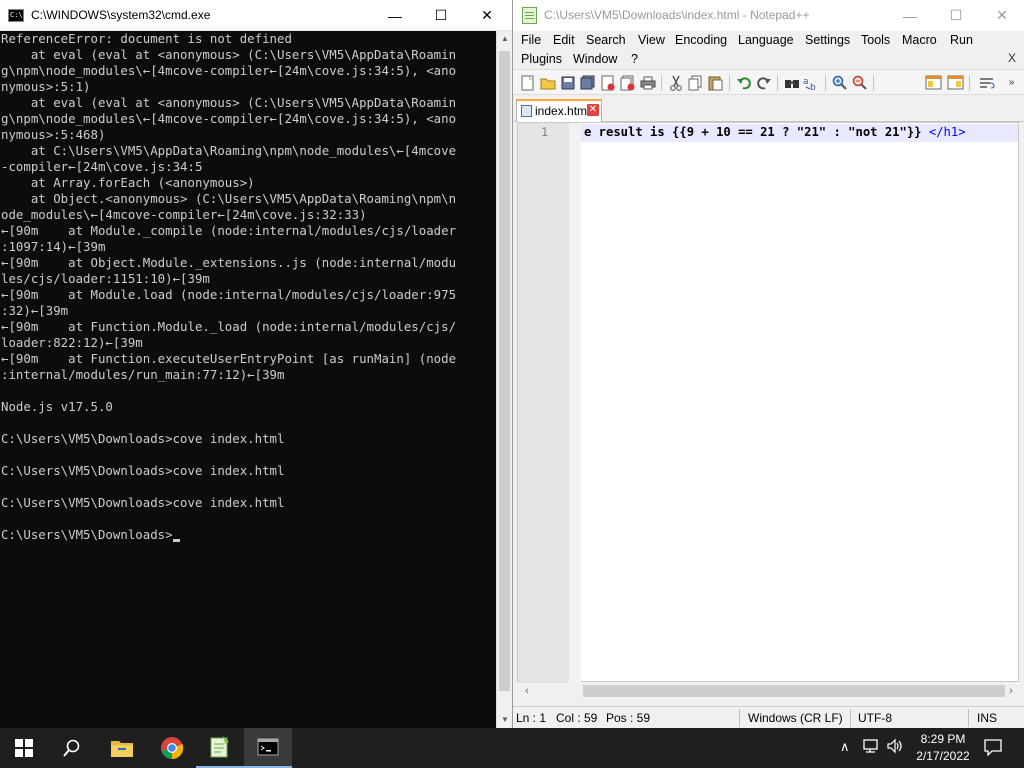 The width and height of the screenshot is (1024, 768). I want to click on notifications-icon, so click(993, 748).